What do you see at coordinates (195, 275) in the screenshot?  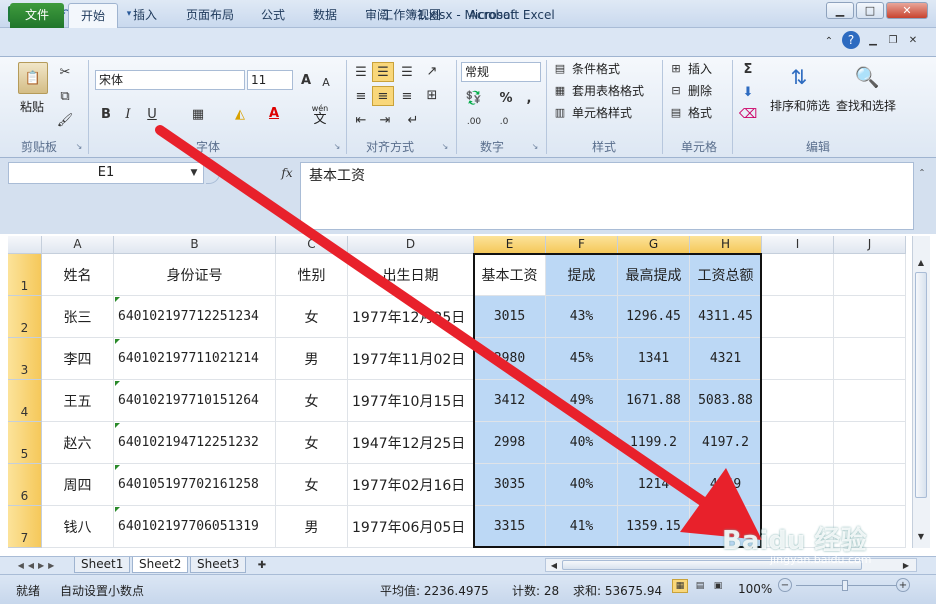 I see `header-cell: 身份证号` at bounding box center [195, 275].